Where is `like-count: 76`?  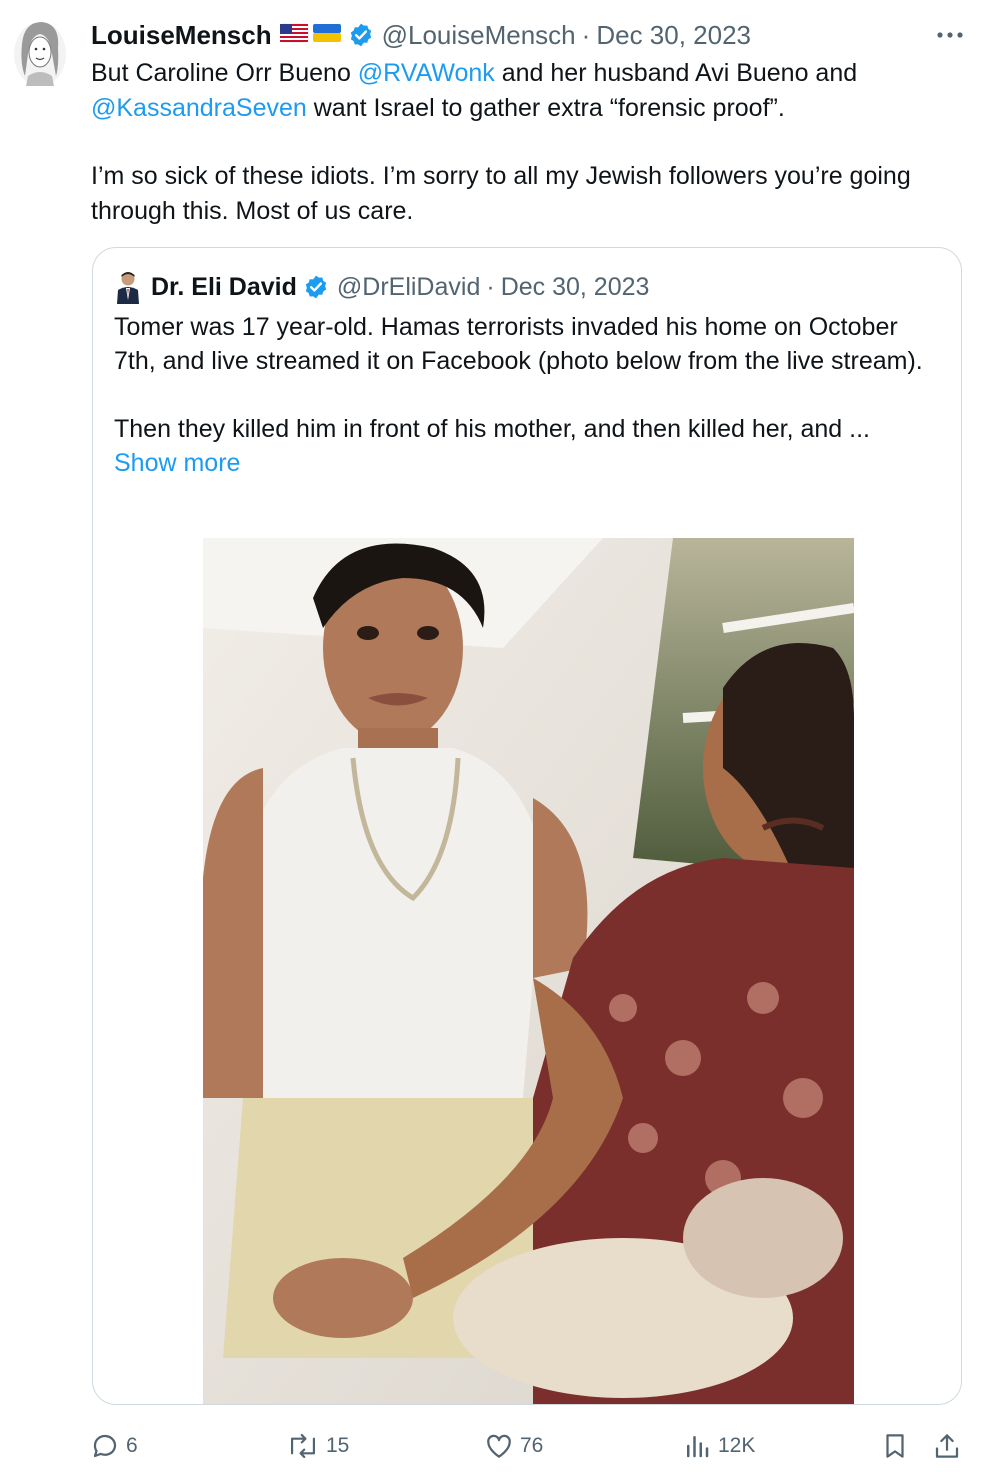
like-count: 76 is located at coordinates (532, 1445).